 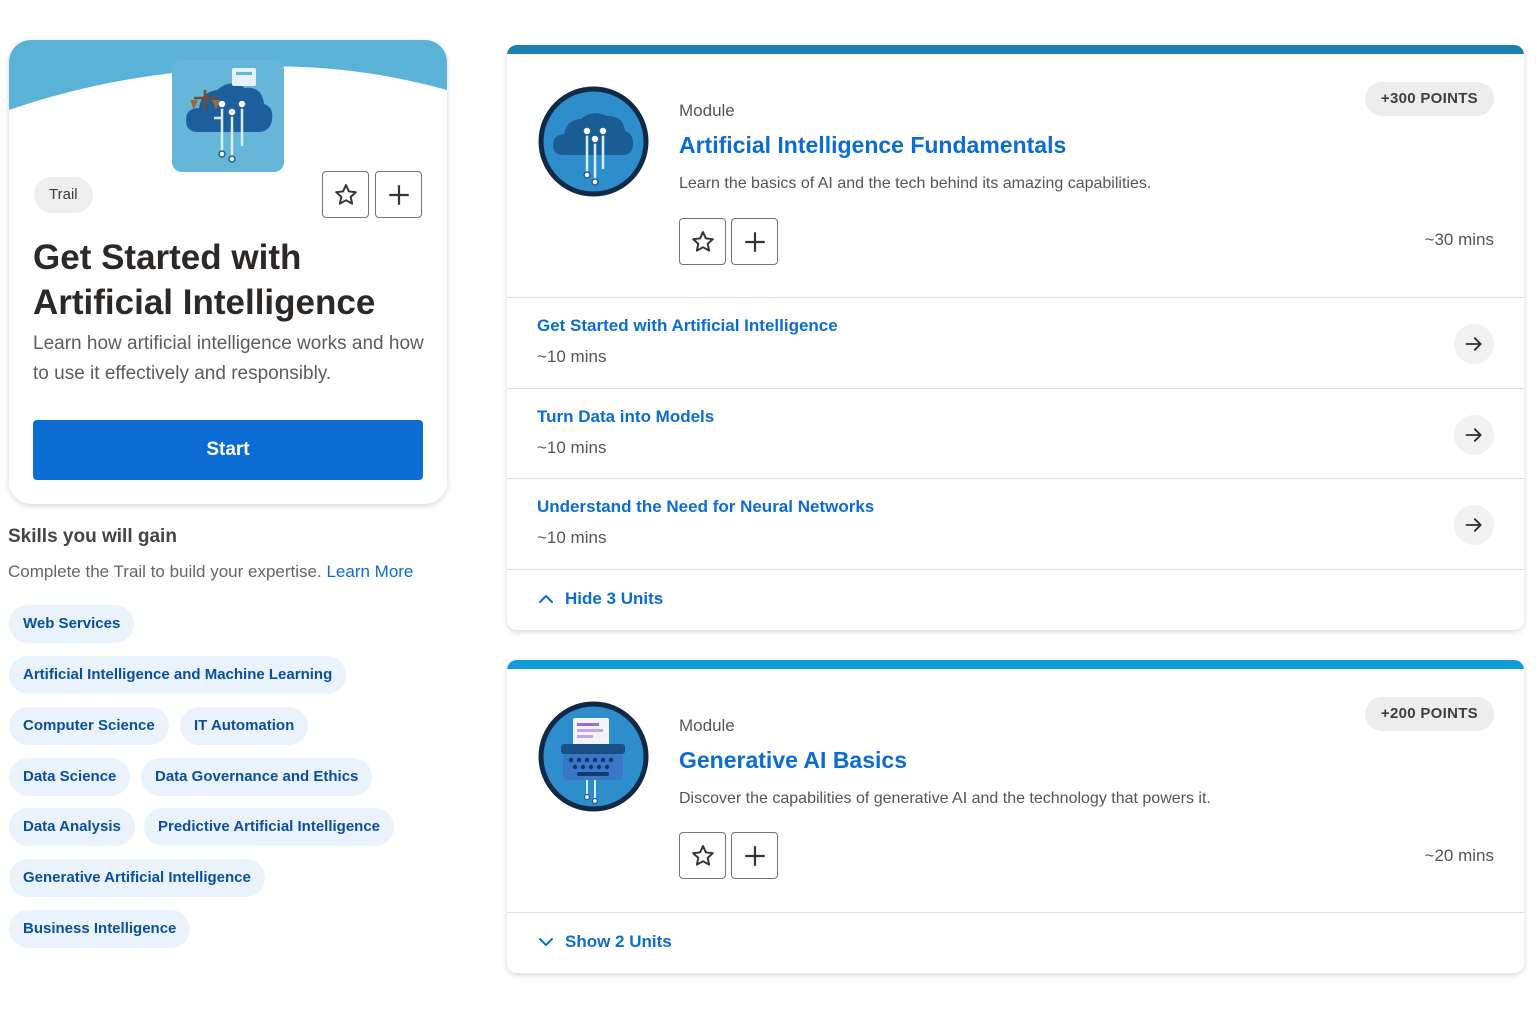 What do you see at coordinates (92, 536) in the screenshot?
I see `skills-heading: Skills you will gain` at bounding box center [92, 536].